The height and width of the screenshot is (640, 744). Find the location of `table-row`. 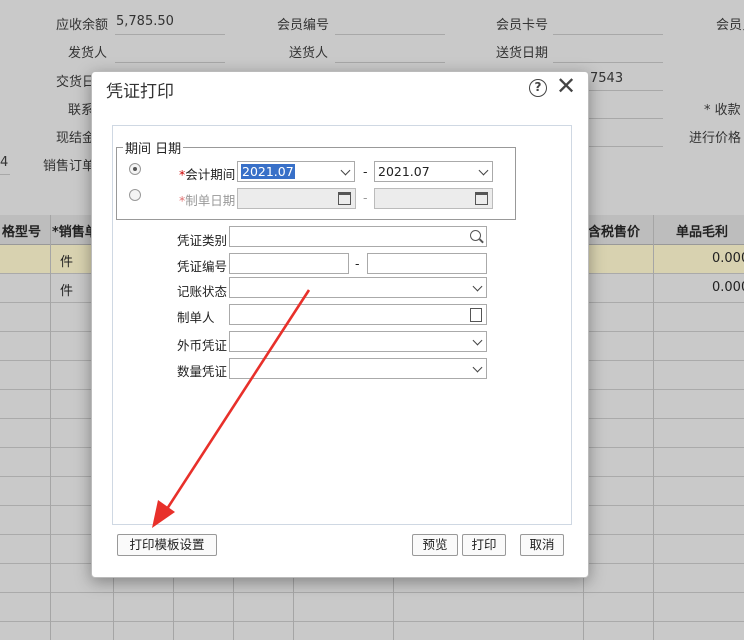

table-row is located at coordinates (372, 607).